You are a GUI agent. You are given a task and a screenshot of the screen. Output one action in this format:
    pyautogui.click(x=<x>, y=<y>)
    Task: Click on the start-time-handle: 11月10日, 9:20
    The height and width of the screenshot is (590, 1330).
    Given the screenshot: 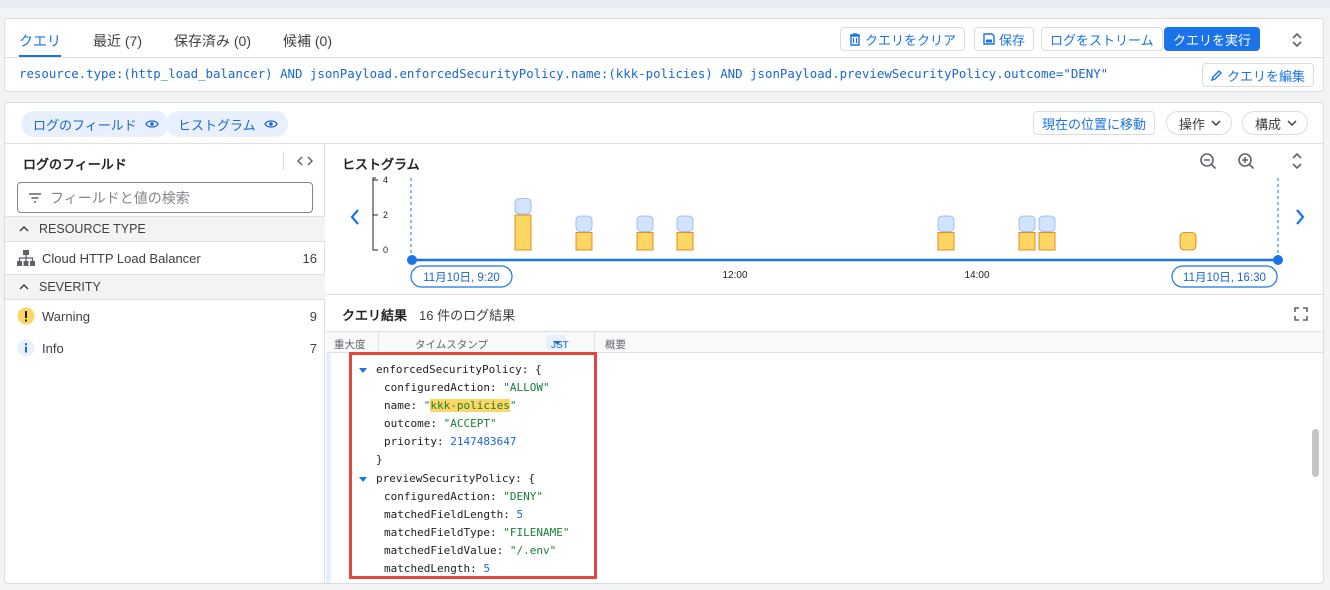 What is the action you would take?
    pyautogui.click(x=461, y=276)
    